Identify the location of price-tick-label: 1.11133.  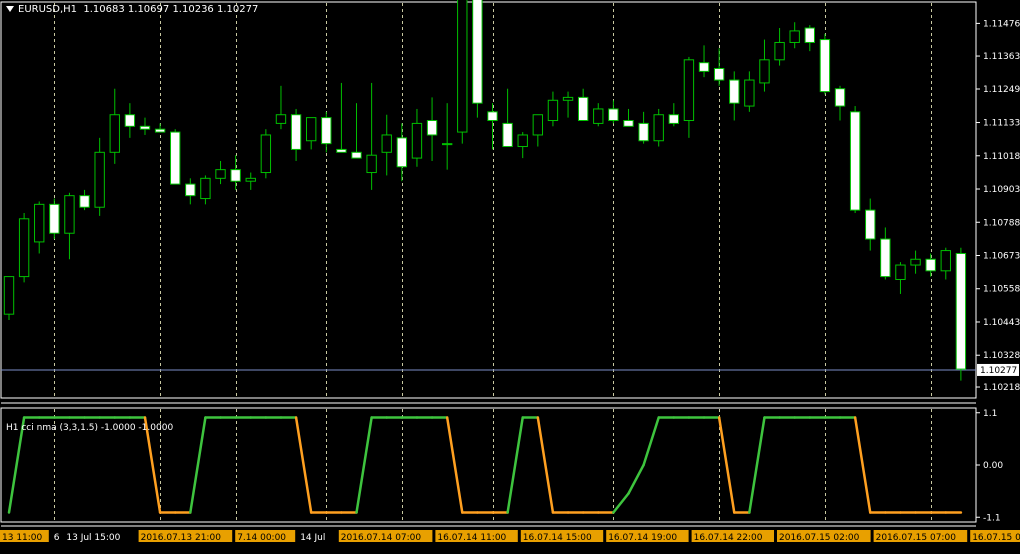
(1001, 124).